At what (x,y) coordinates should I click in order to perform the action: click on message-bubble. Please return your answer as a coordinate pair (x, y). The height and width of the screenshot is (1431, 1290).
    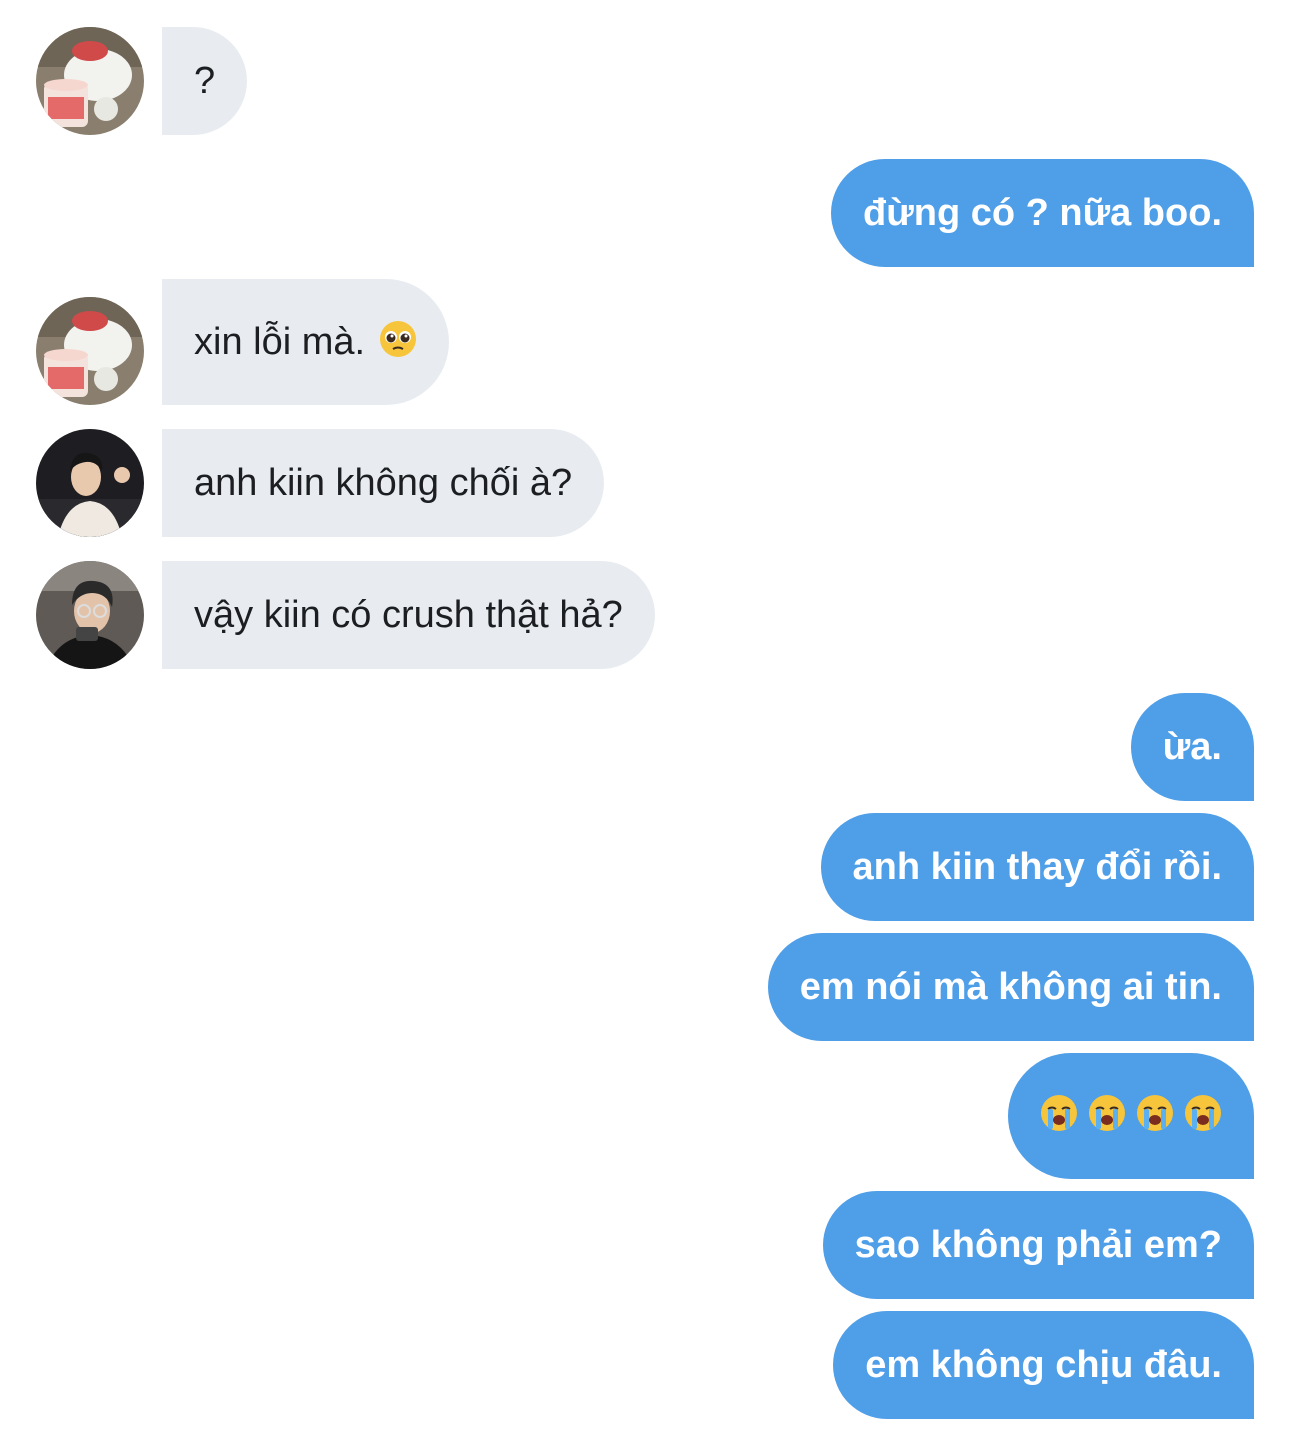
    Looking at the image, I should click on (1131, 1116).